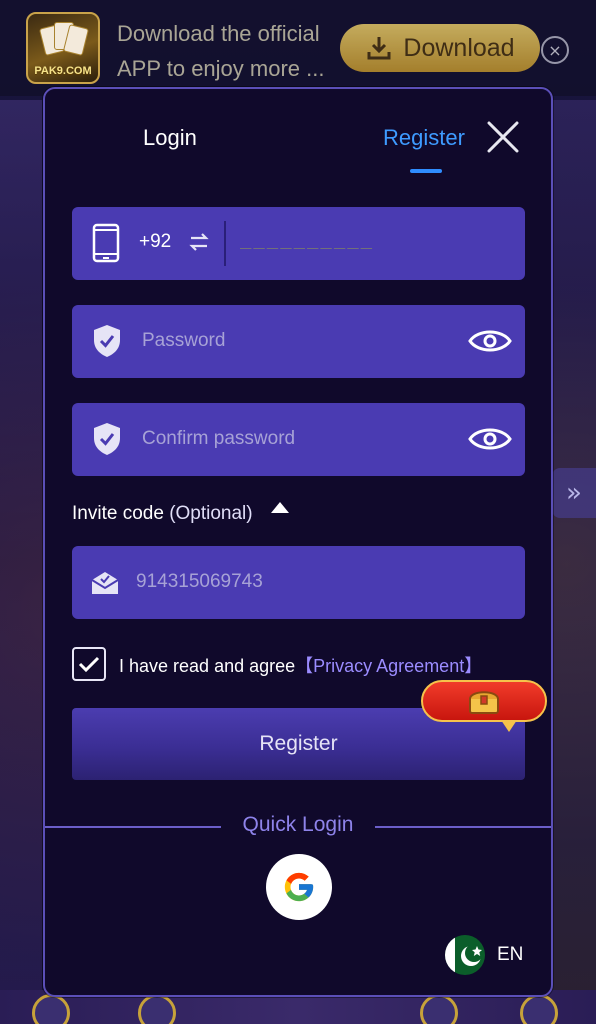  I want to click on confirm-password-field: Confirm password, so click(298, 439).